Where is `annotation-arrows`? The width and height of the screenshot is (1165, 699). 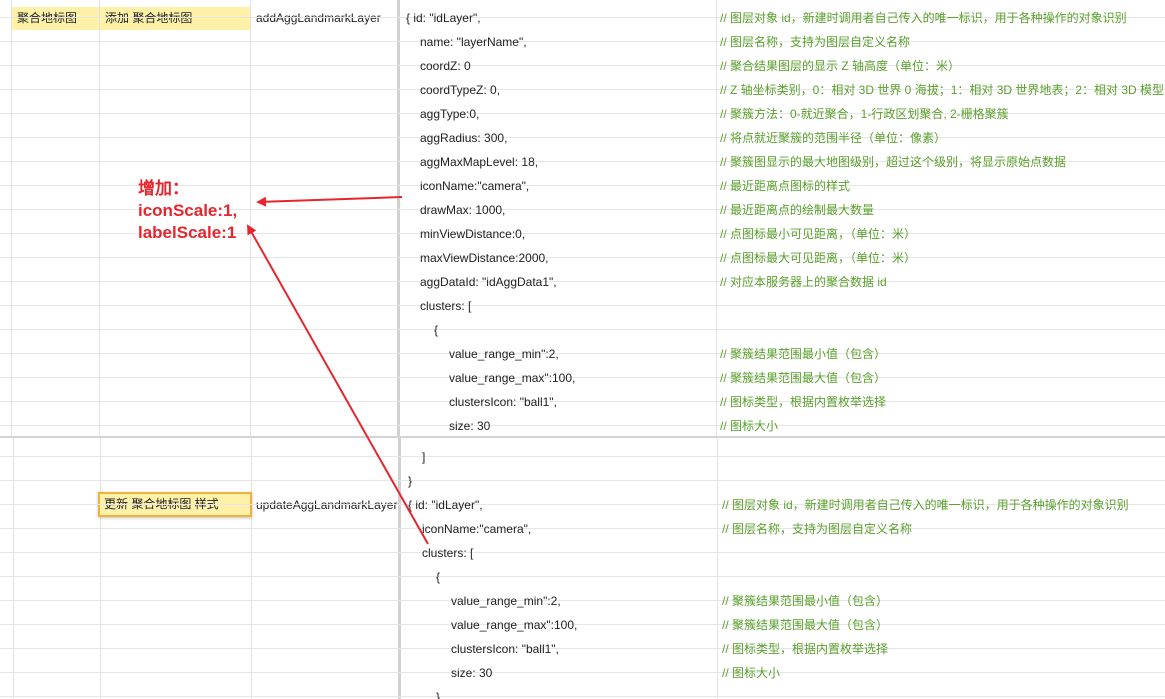
annotation-arrows is located at coordinates (338, 370).